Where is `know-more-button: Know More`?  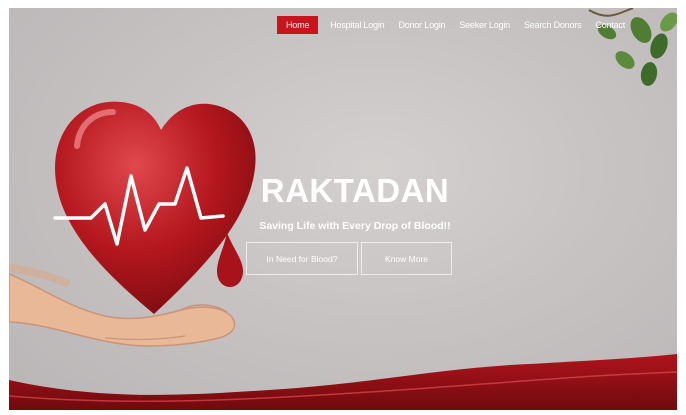
know-more-button: Know More is located at coordinates (406, 258).